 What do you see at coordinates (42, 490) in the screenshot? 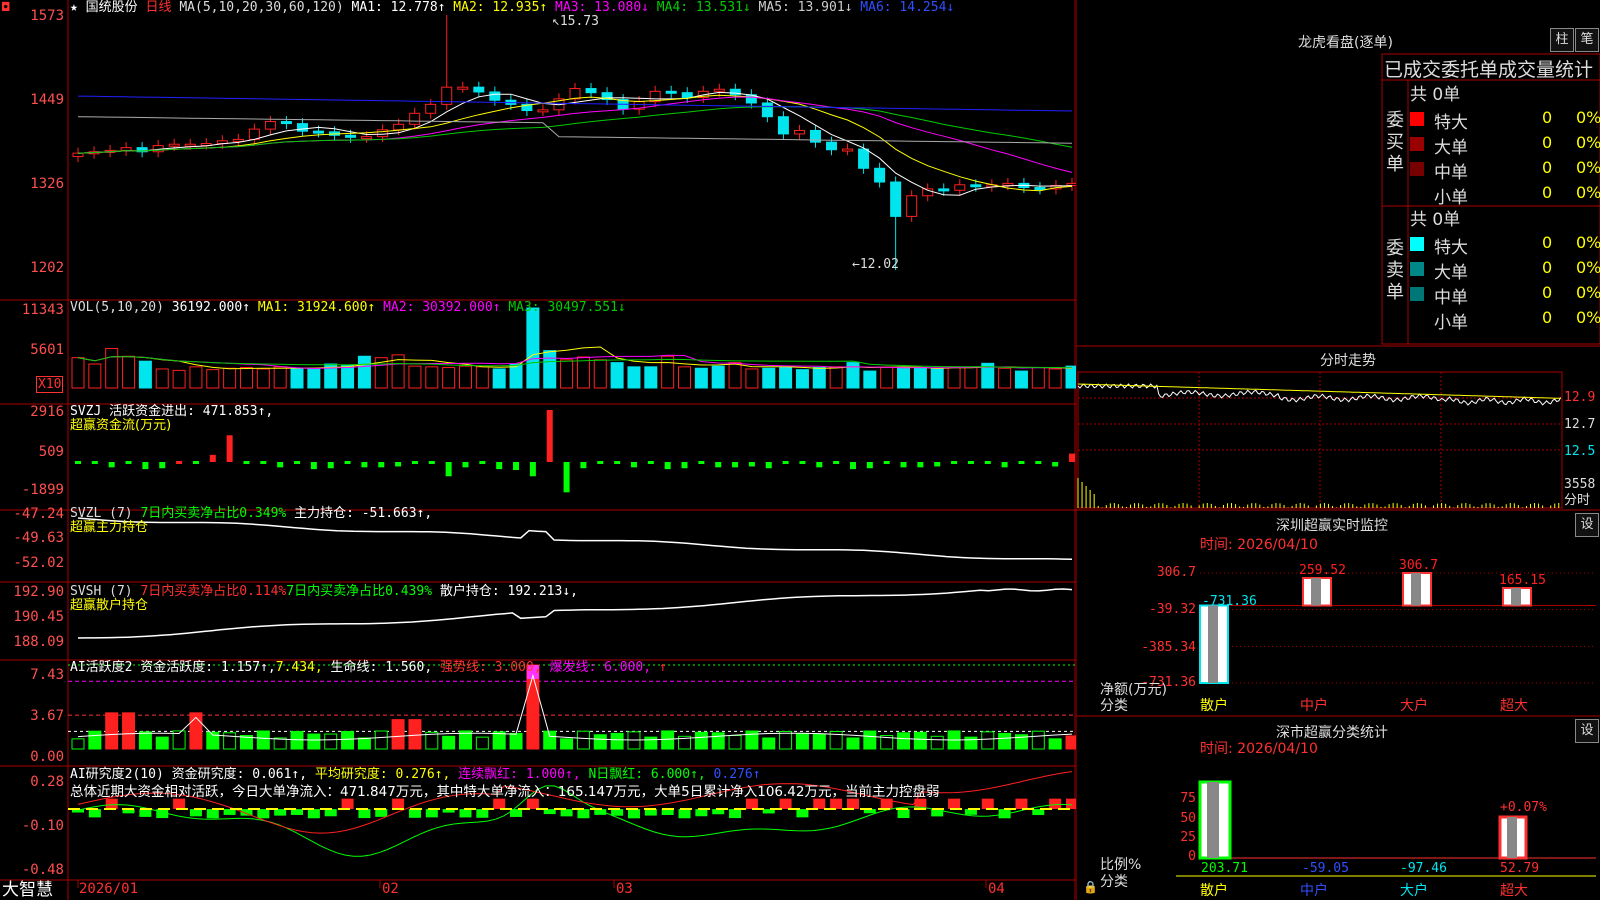
I see `axis-label-svzj-3: -1899` at bounding box center [42, 490].